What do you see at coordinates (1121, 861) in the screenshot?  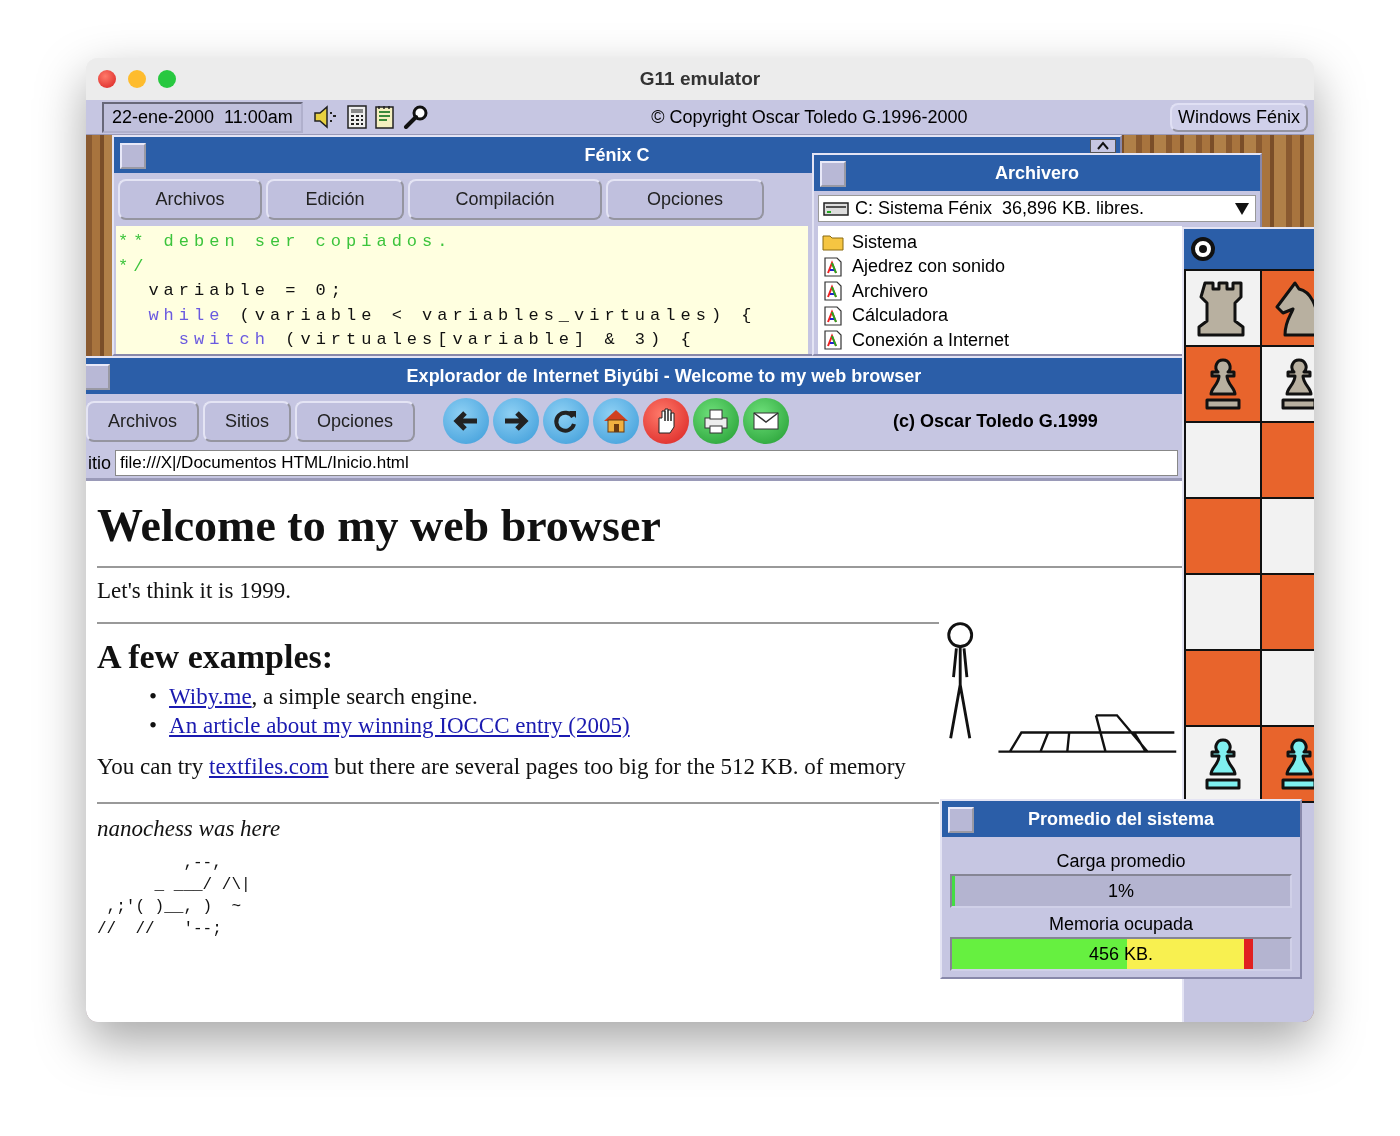 I see `meter-label: Carga promedio` at bounding box center [1121, 861].